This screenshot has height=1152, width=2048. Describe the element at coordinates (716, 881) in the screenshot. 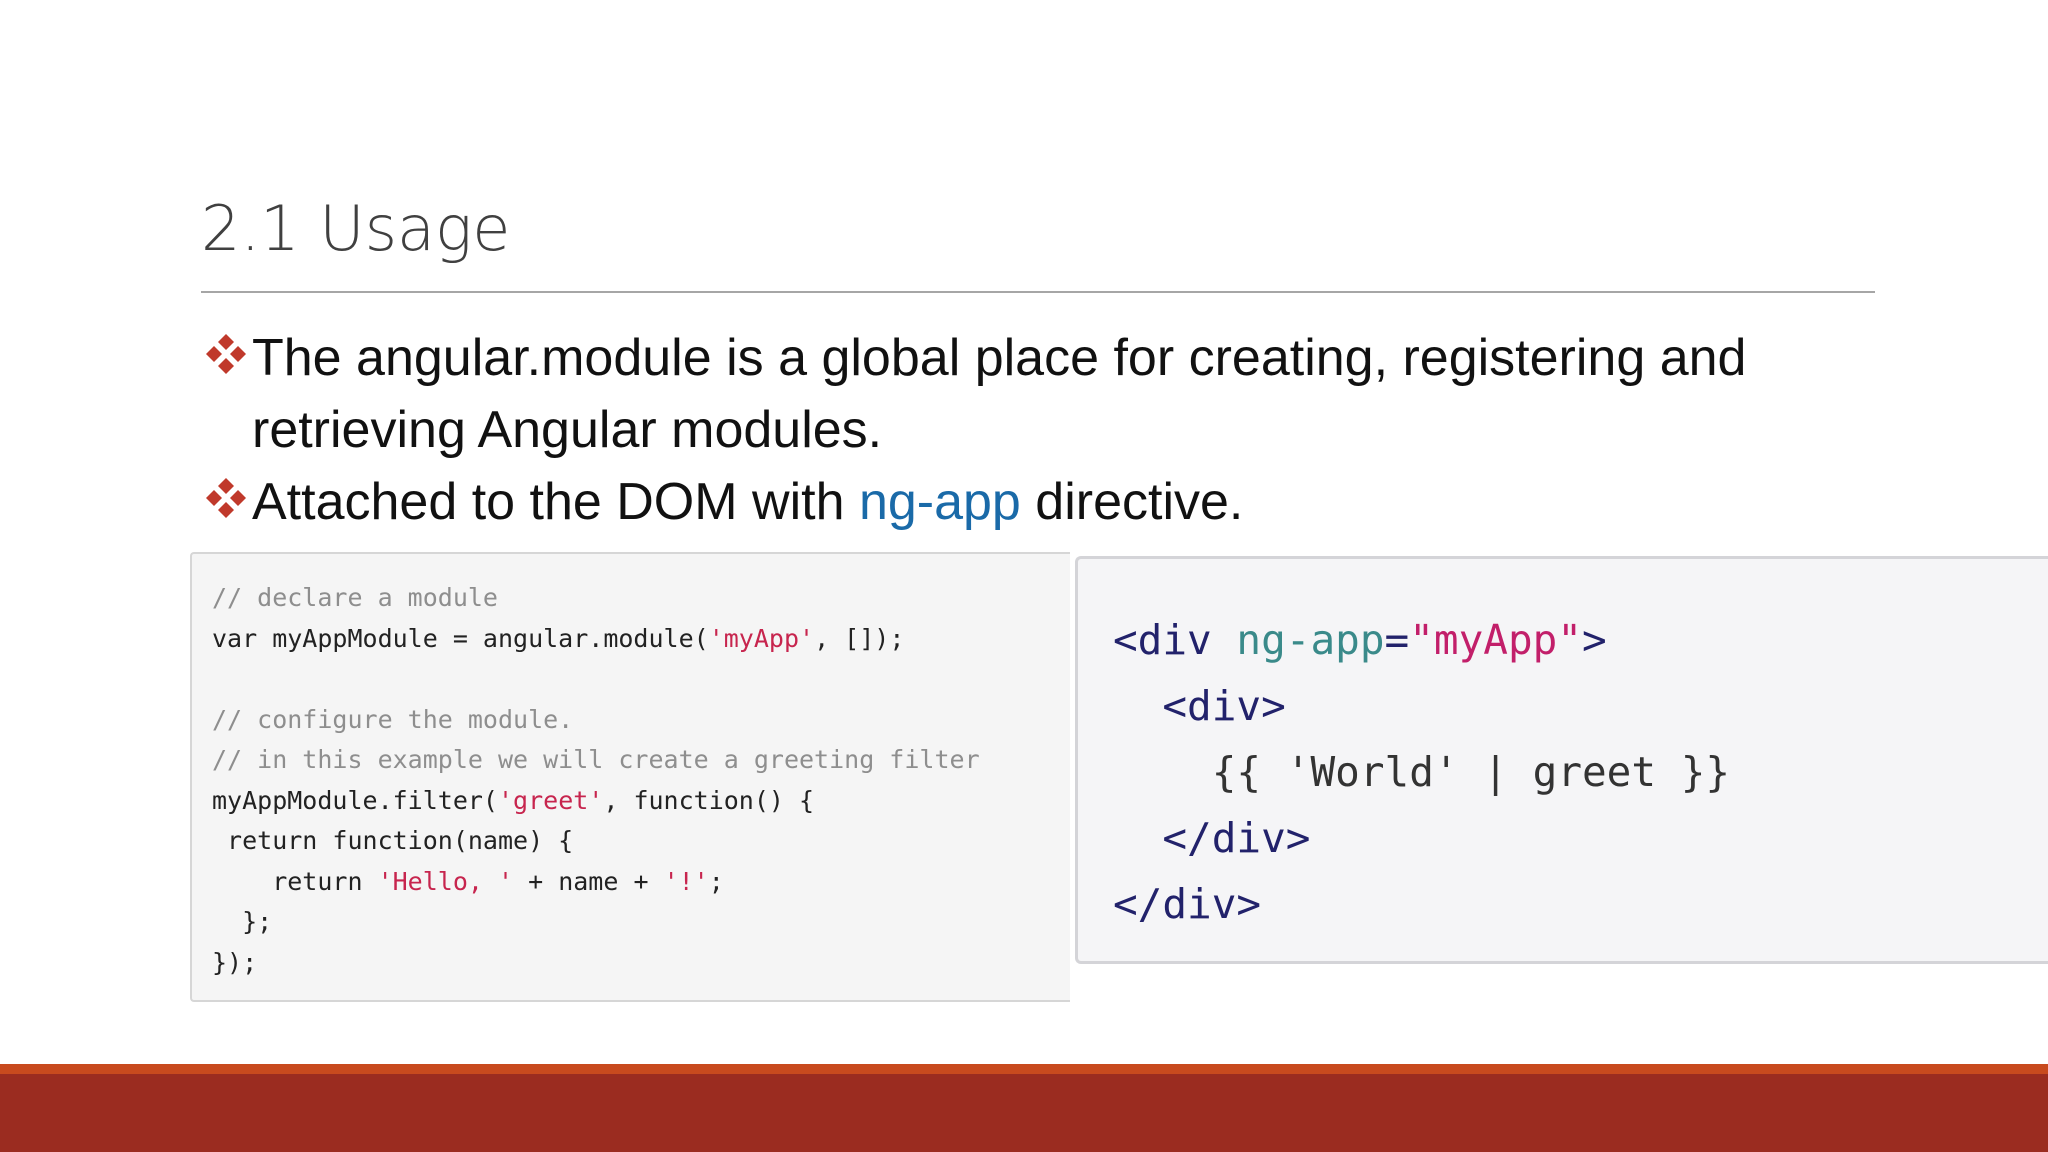

I see `code-token: ;` at that location.